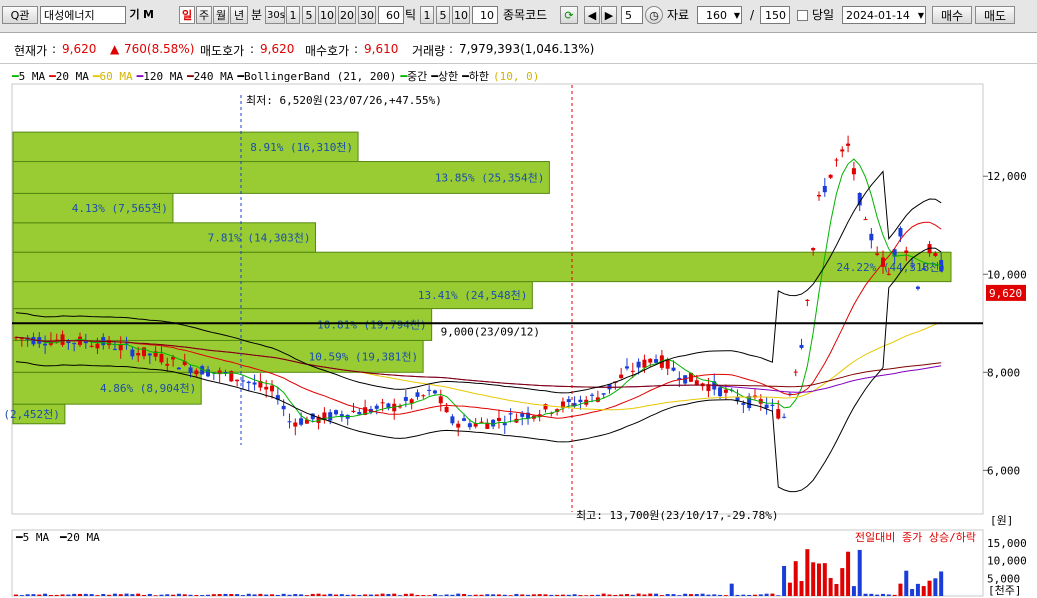 This screenshot has height=598, width=1037. I want to click on minute-30-button: 30, so click(367, 15).